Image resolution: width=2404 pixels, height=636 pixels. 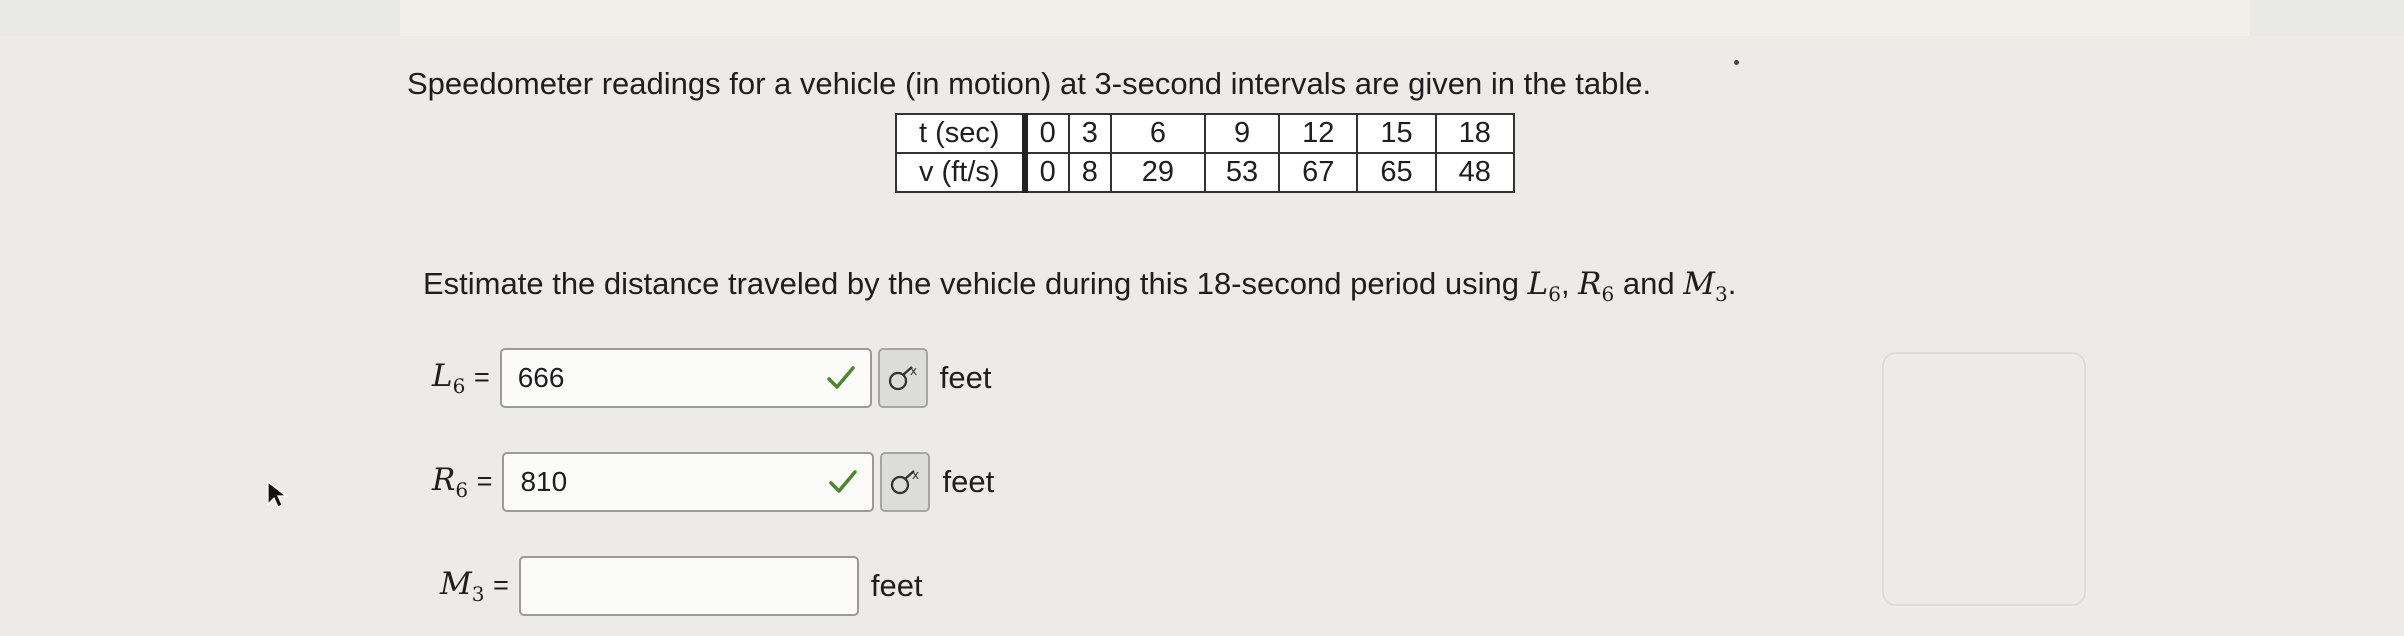 I want to click on table-row: t (sec) 0 3 6 9 12 15 18, so click(x=1205, y=133).